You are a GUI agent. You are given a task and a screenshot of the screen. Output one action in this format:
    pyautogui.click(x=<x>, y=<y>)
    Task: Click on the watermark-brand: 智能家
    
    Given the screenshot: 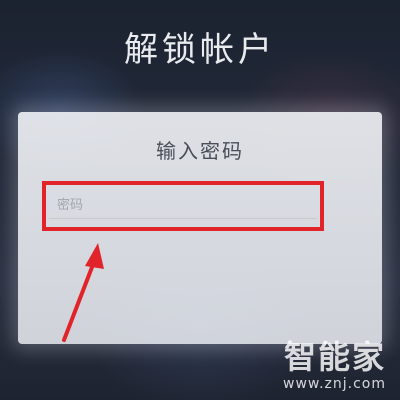 What is the action you would take?
    pyautogui.click(x=334, y=357)
    